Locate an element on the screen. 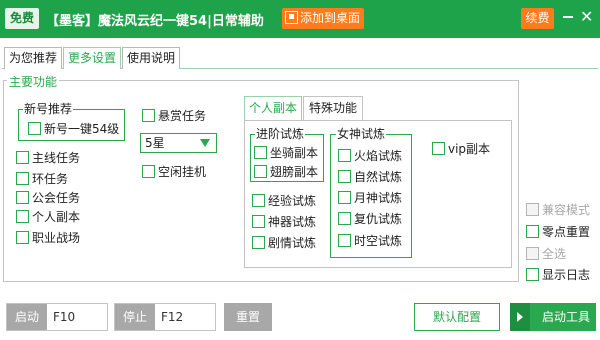  flame-trial-checkbox: 火焰试炼 is located at coordinates (370, 156).